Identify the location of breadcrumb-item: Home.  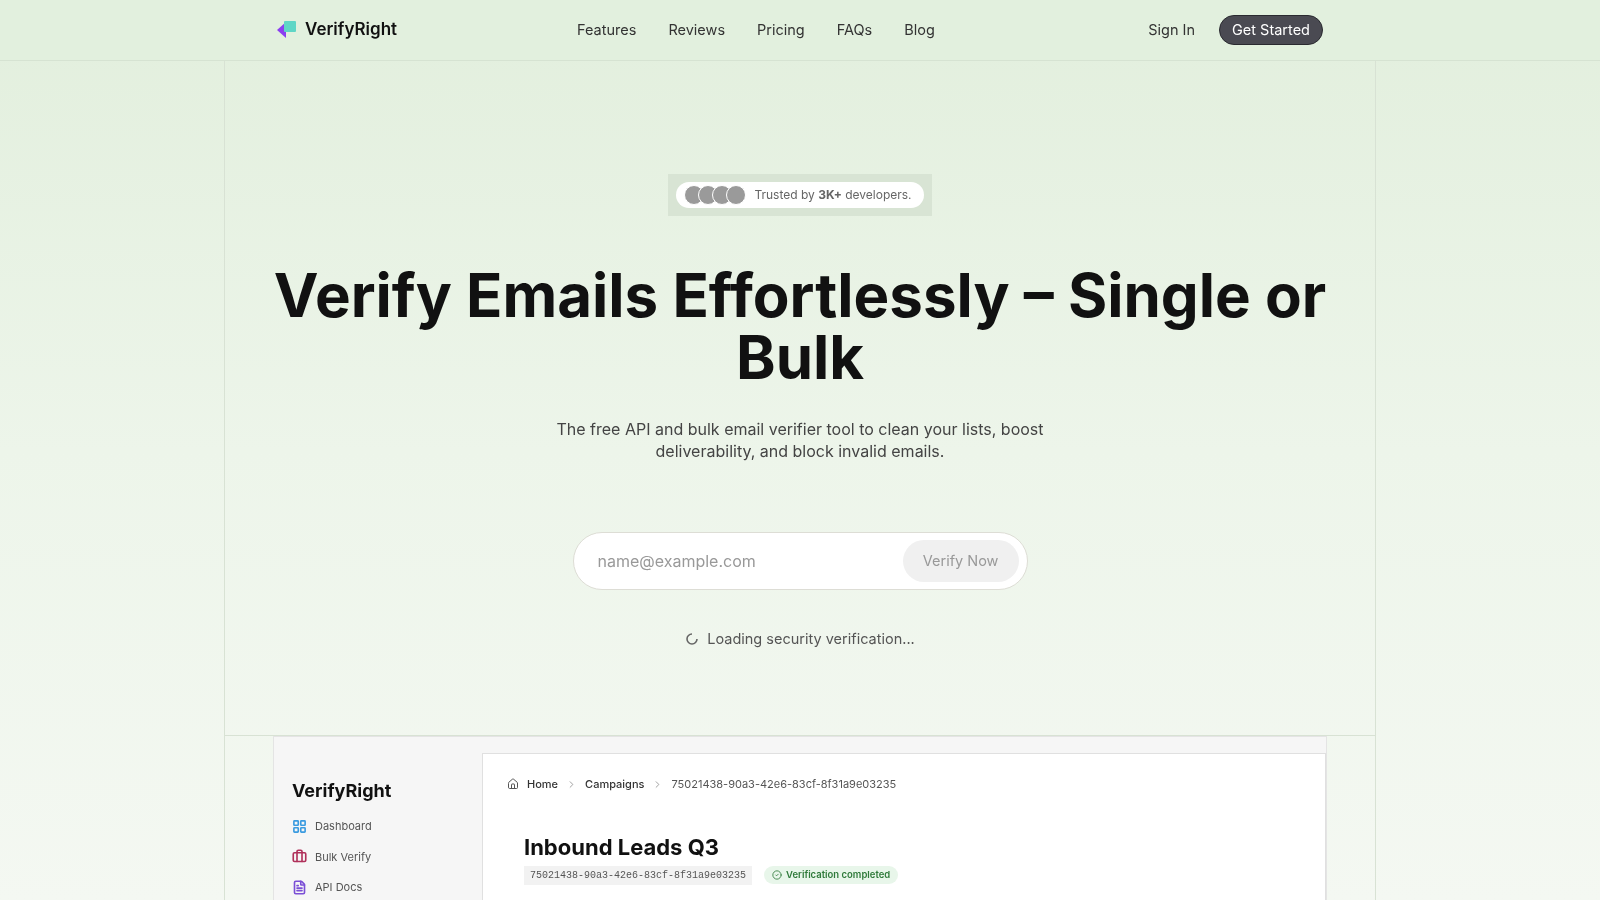
(543, 784).